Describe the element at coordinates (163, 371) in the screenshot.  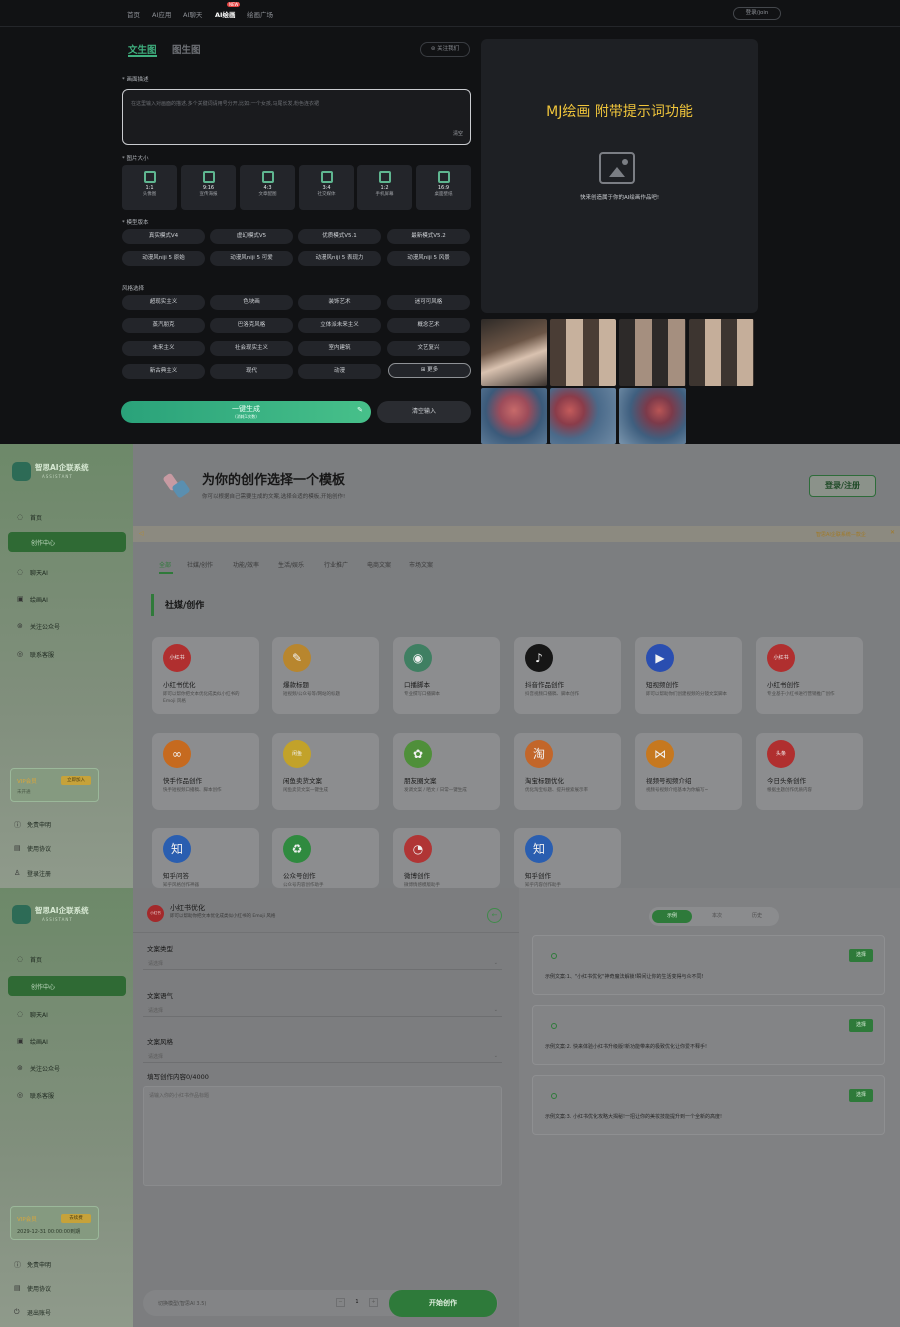
I see `style-option: 新古典主义` at that location.